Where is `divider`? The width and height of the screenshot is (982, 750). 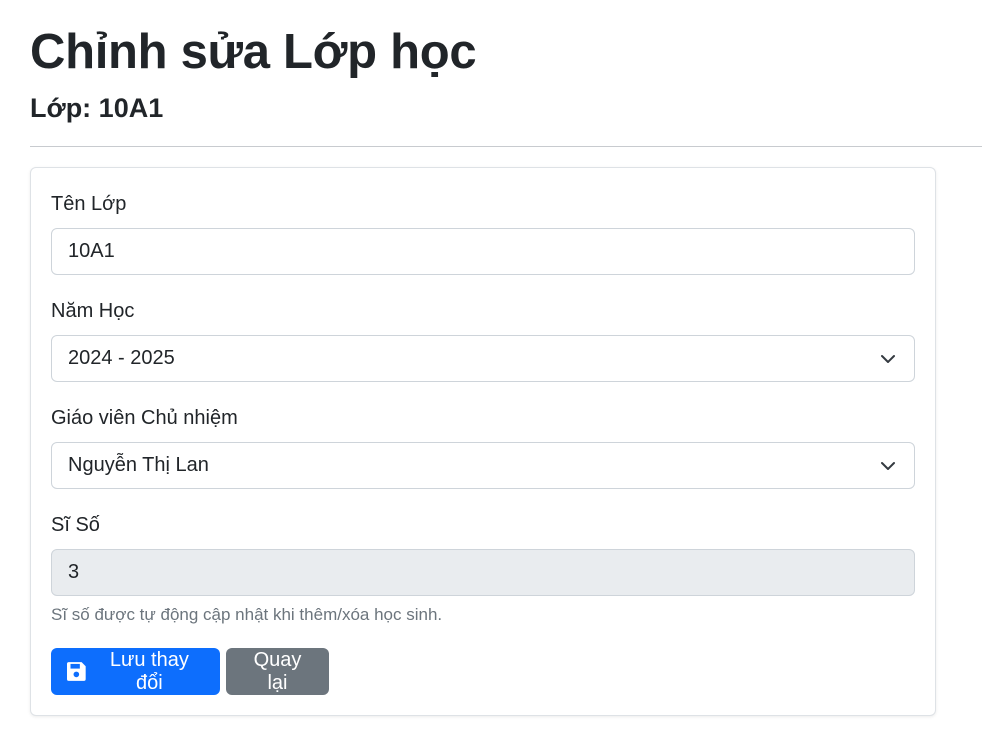 divider is located at coordinates (506, 146).